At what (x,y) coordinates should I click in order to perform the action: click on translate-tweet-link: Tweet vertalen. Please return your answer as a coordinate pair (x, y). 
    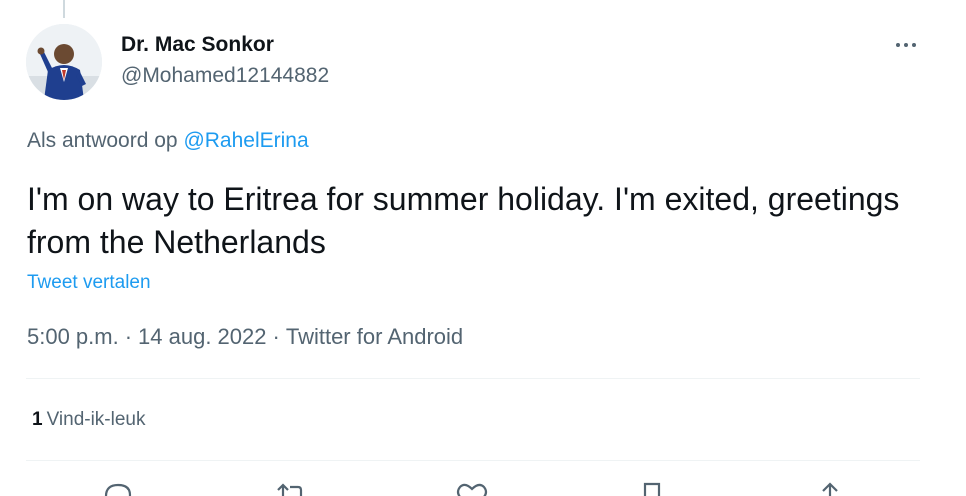
    Looking at the image, I should click on (89, 283).